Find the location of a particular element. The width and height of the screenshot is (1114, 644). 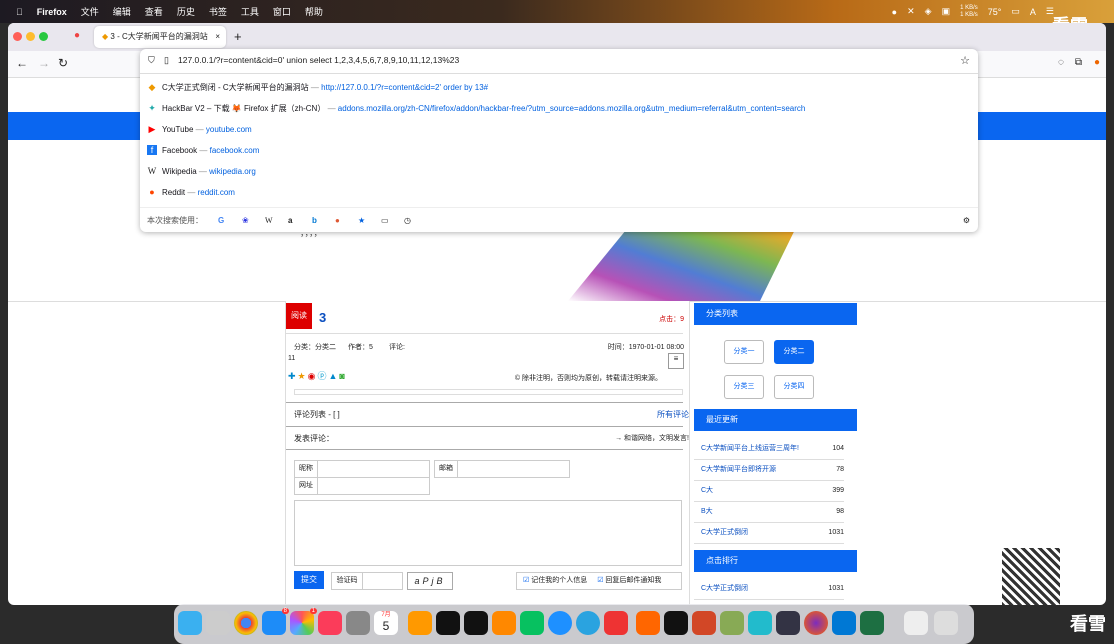

pycharm-icon is located at coordinates (476, 623).